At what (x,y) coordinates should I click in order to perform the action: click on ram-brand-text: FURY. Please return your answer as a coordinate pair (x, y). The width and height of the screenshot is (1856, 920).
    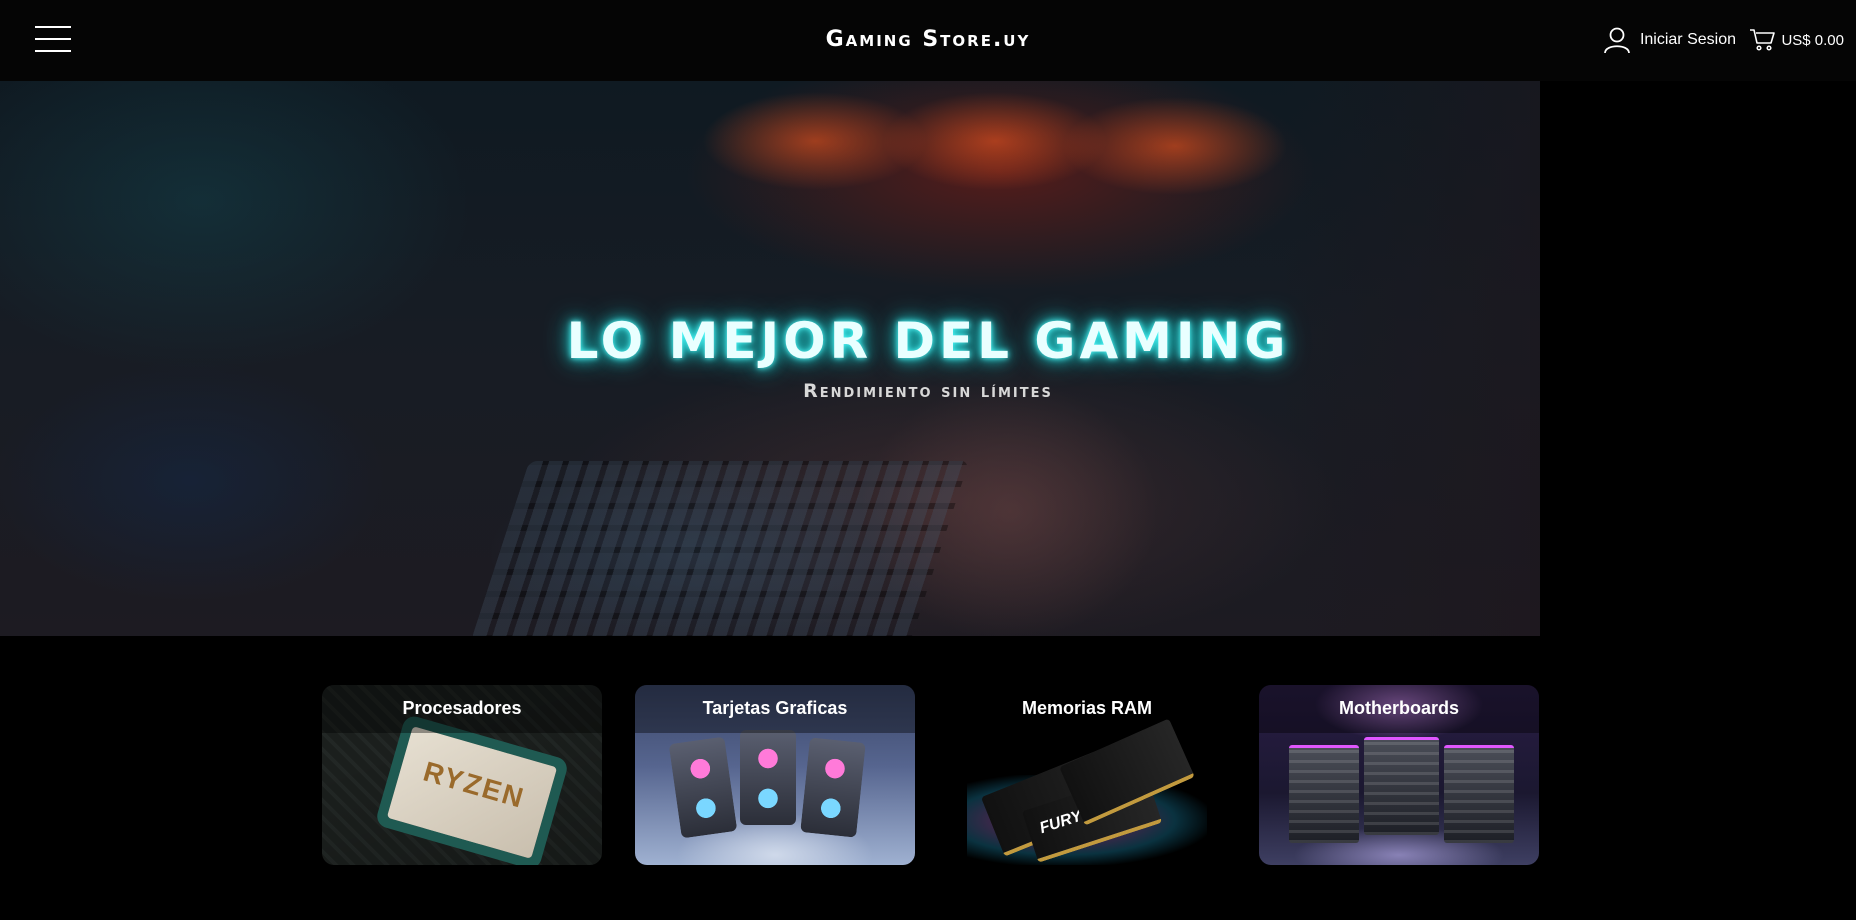
    Looking at the image, I should click on (1060, 822).